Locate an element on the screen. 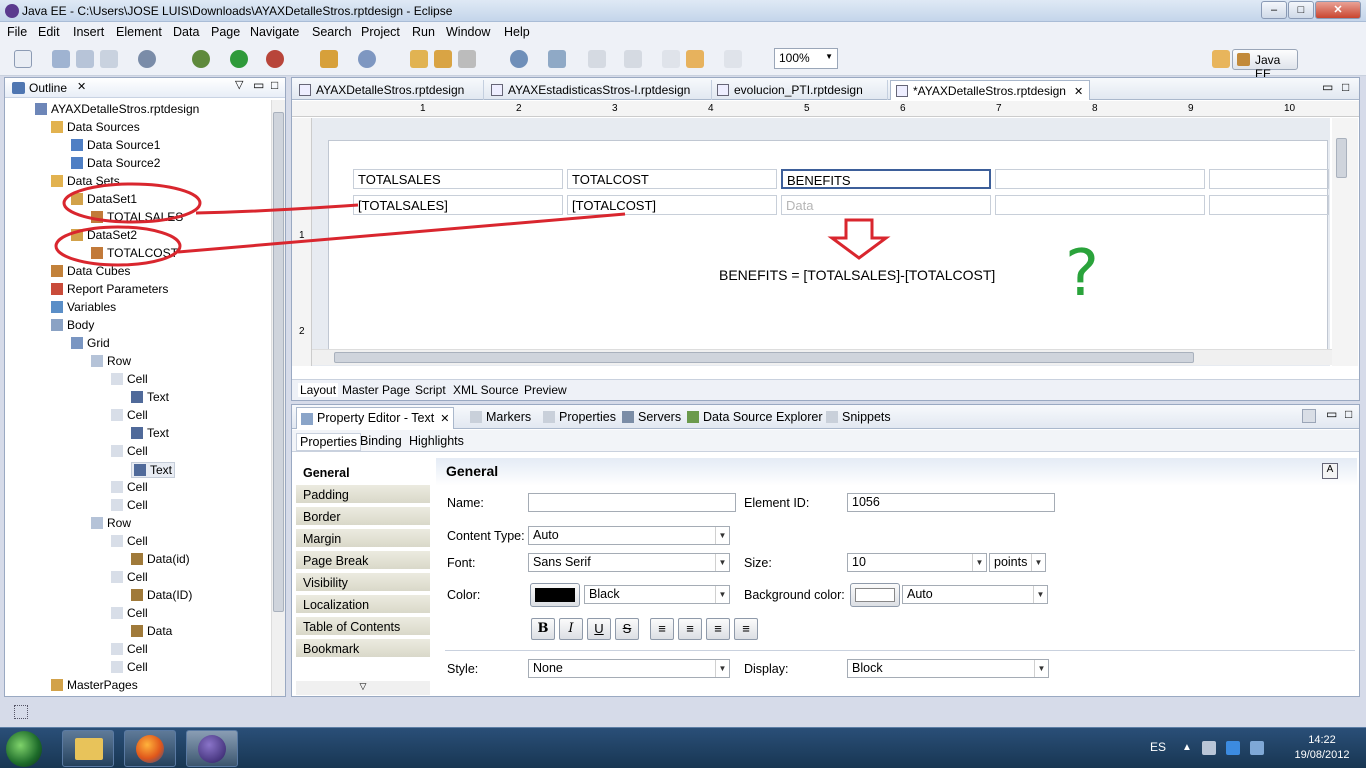 Image resolution: width=1366 pixels, height=768 pixels. name-label: Name: is located at coordinates (465, 503).